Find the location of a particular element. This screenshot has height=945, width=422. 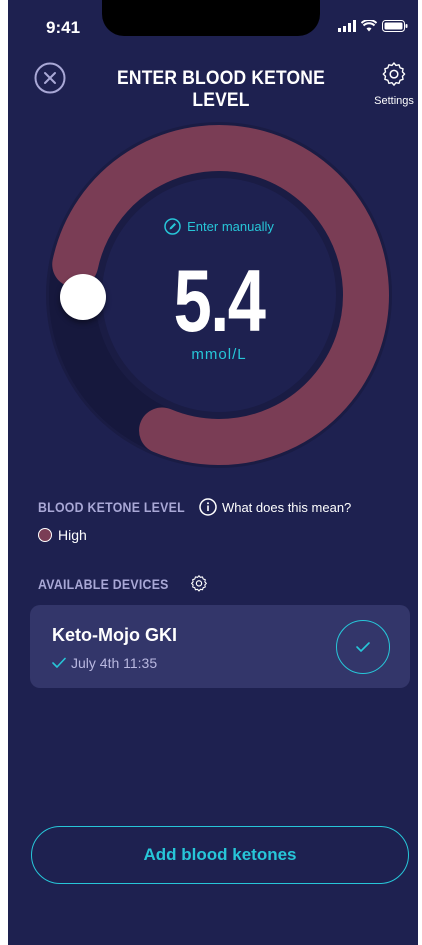

close-button is located at coordinates (50, 78).